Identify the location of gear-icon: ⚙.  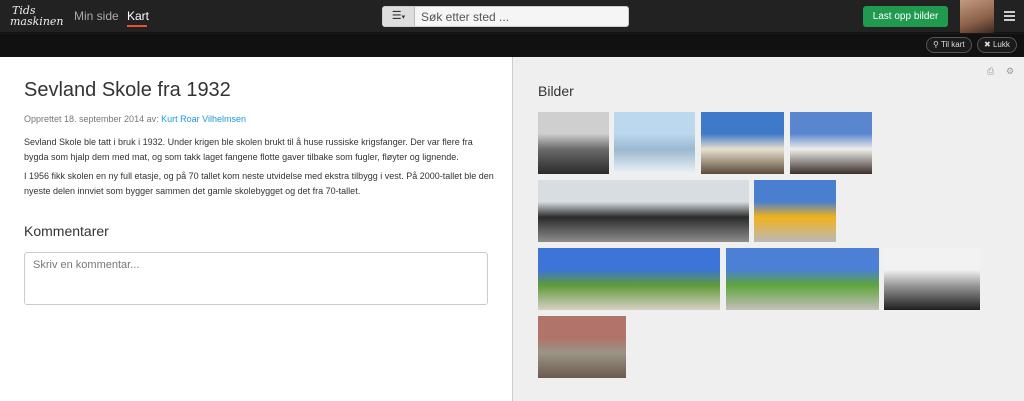
(1010, 71).